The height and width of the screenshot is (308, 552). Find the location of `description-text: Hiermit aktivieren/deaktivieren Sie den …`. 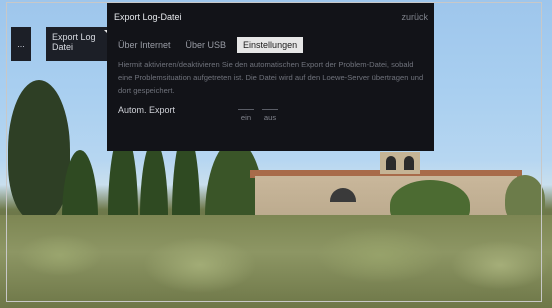

description-text: Hiermit aktivieren/deaktivieren Sie den … is located at coordinates (271, 77).